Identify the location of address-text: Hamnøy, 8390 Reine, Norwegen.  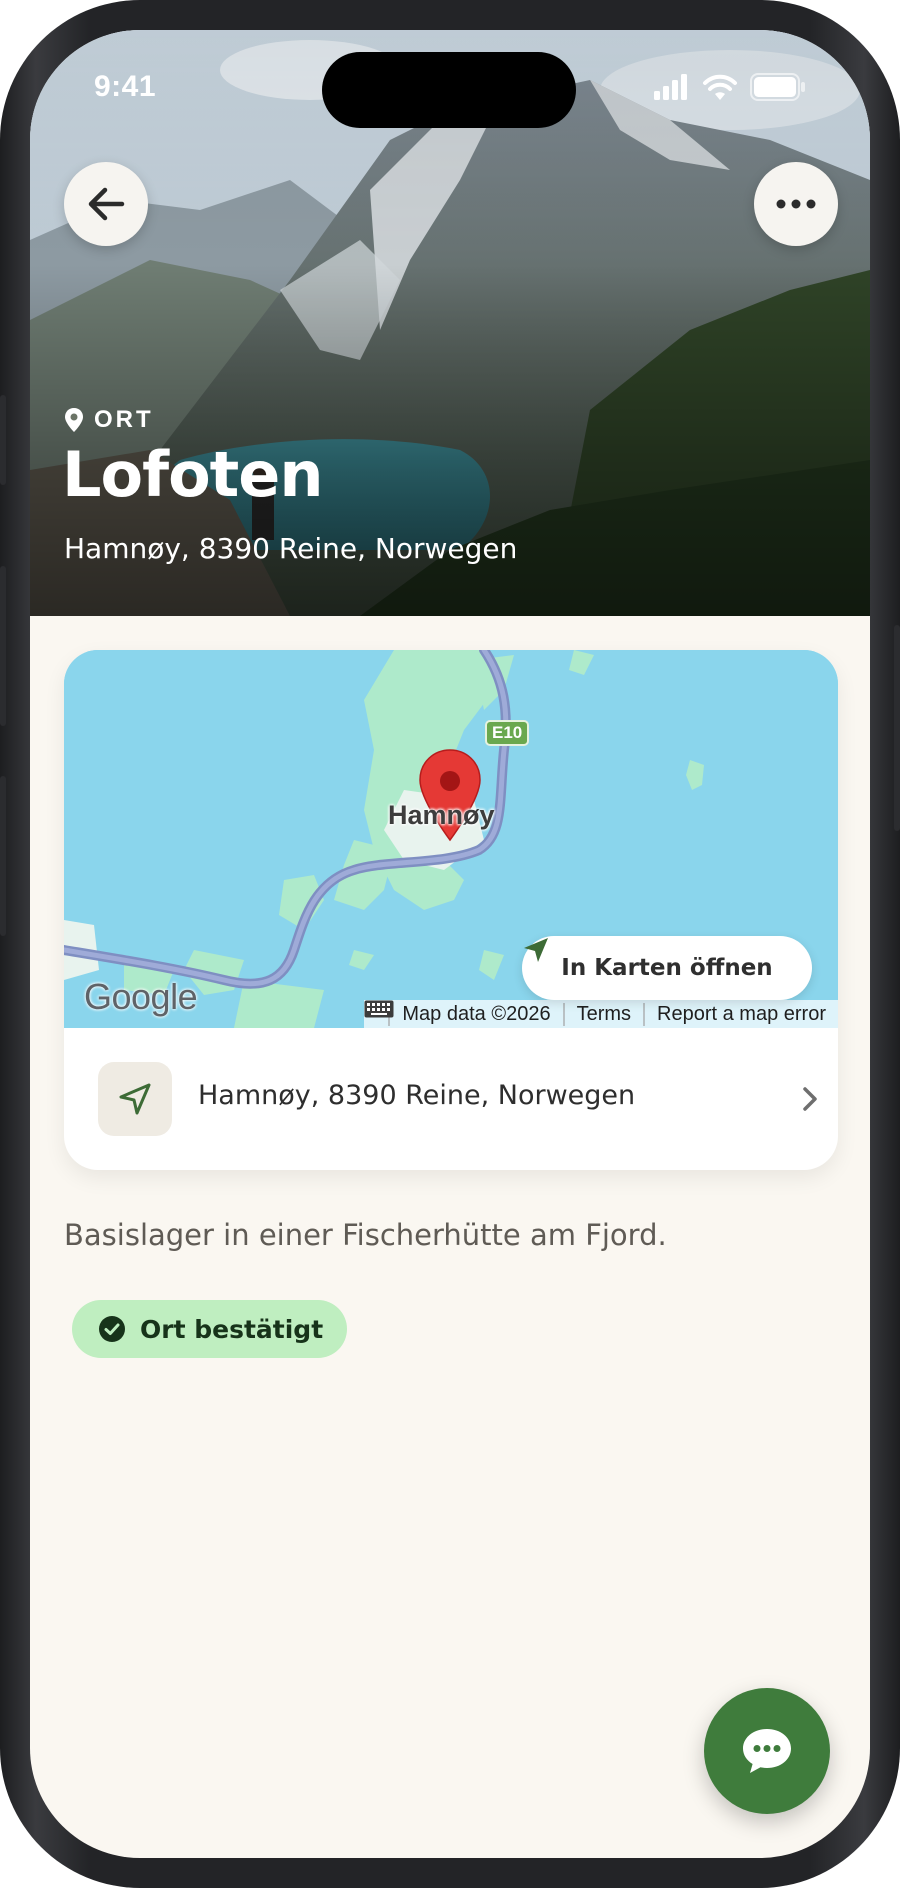
(417, 1095).